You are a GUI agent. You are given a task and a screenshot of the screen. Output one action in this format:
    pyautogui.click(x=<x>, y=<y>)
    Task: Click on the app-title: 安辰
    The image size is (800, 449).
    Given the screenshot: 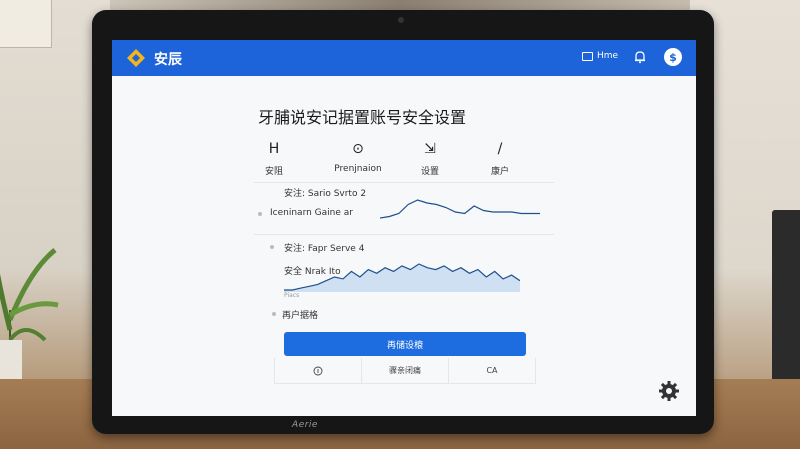 What is the action you would take?
    pyautogui.click(x=168, y=60)
    